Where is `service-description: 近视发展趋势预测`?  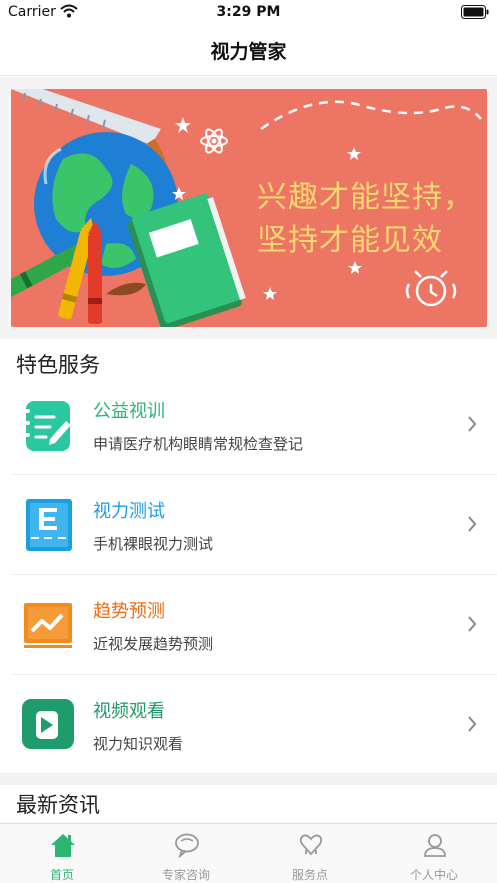 service-description: 近视发展趋势预测 is located at coordinates (153, 644).